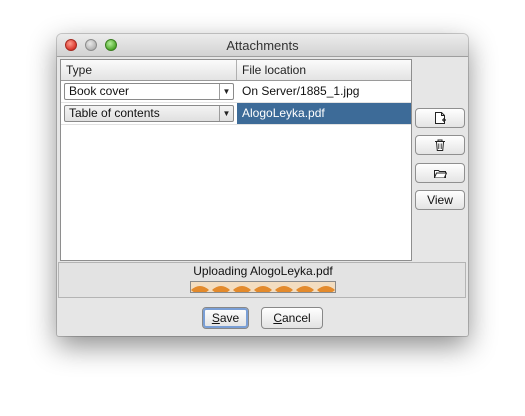 This screenshot has width=525, height=416. What do you see at coordinates (236, 114) in the screenshot?
I see `table-row: Table of contents ▼ AlogoLeyka.pdf` at bounding box center [236, 114].